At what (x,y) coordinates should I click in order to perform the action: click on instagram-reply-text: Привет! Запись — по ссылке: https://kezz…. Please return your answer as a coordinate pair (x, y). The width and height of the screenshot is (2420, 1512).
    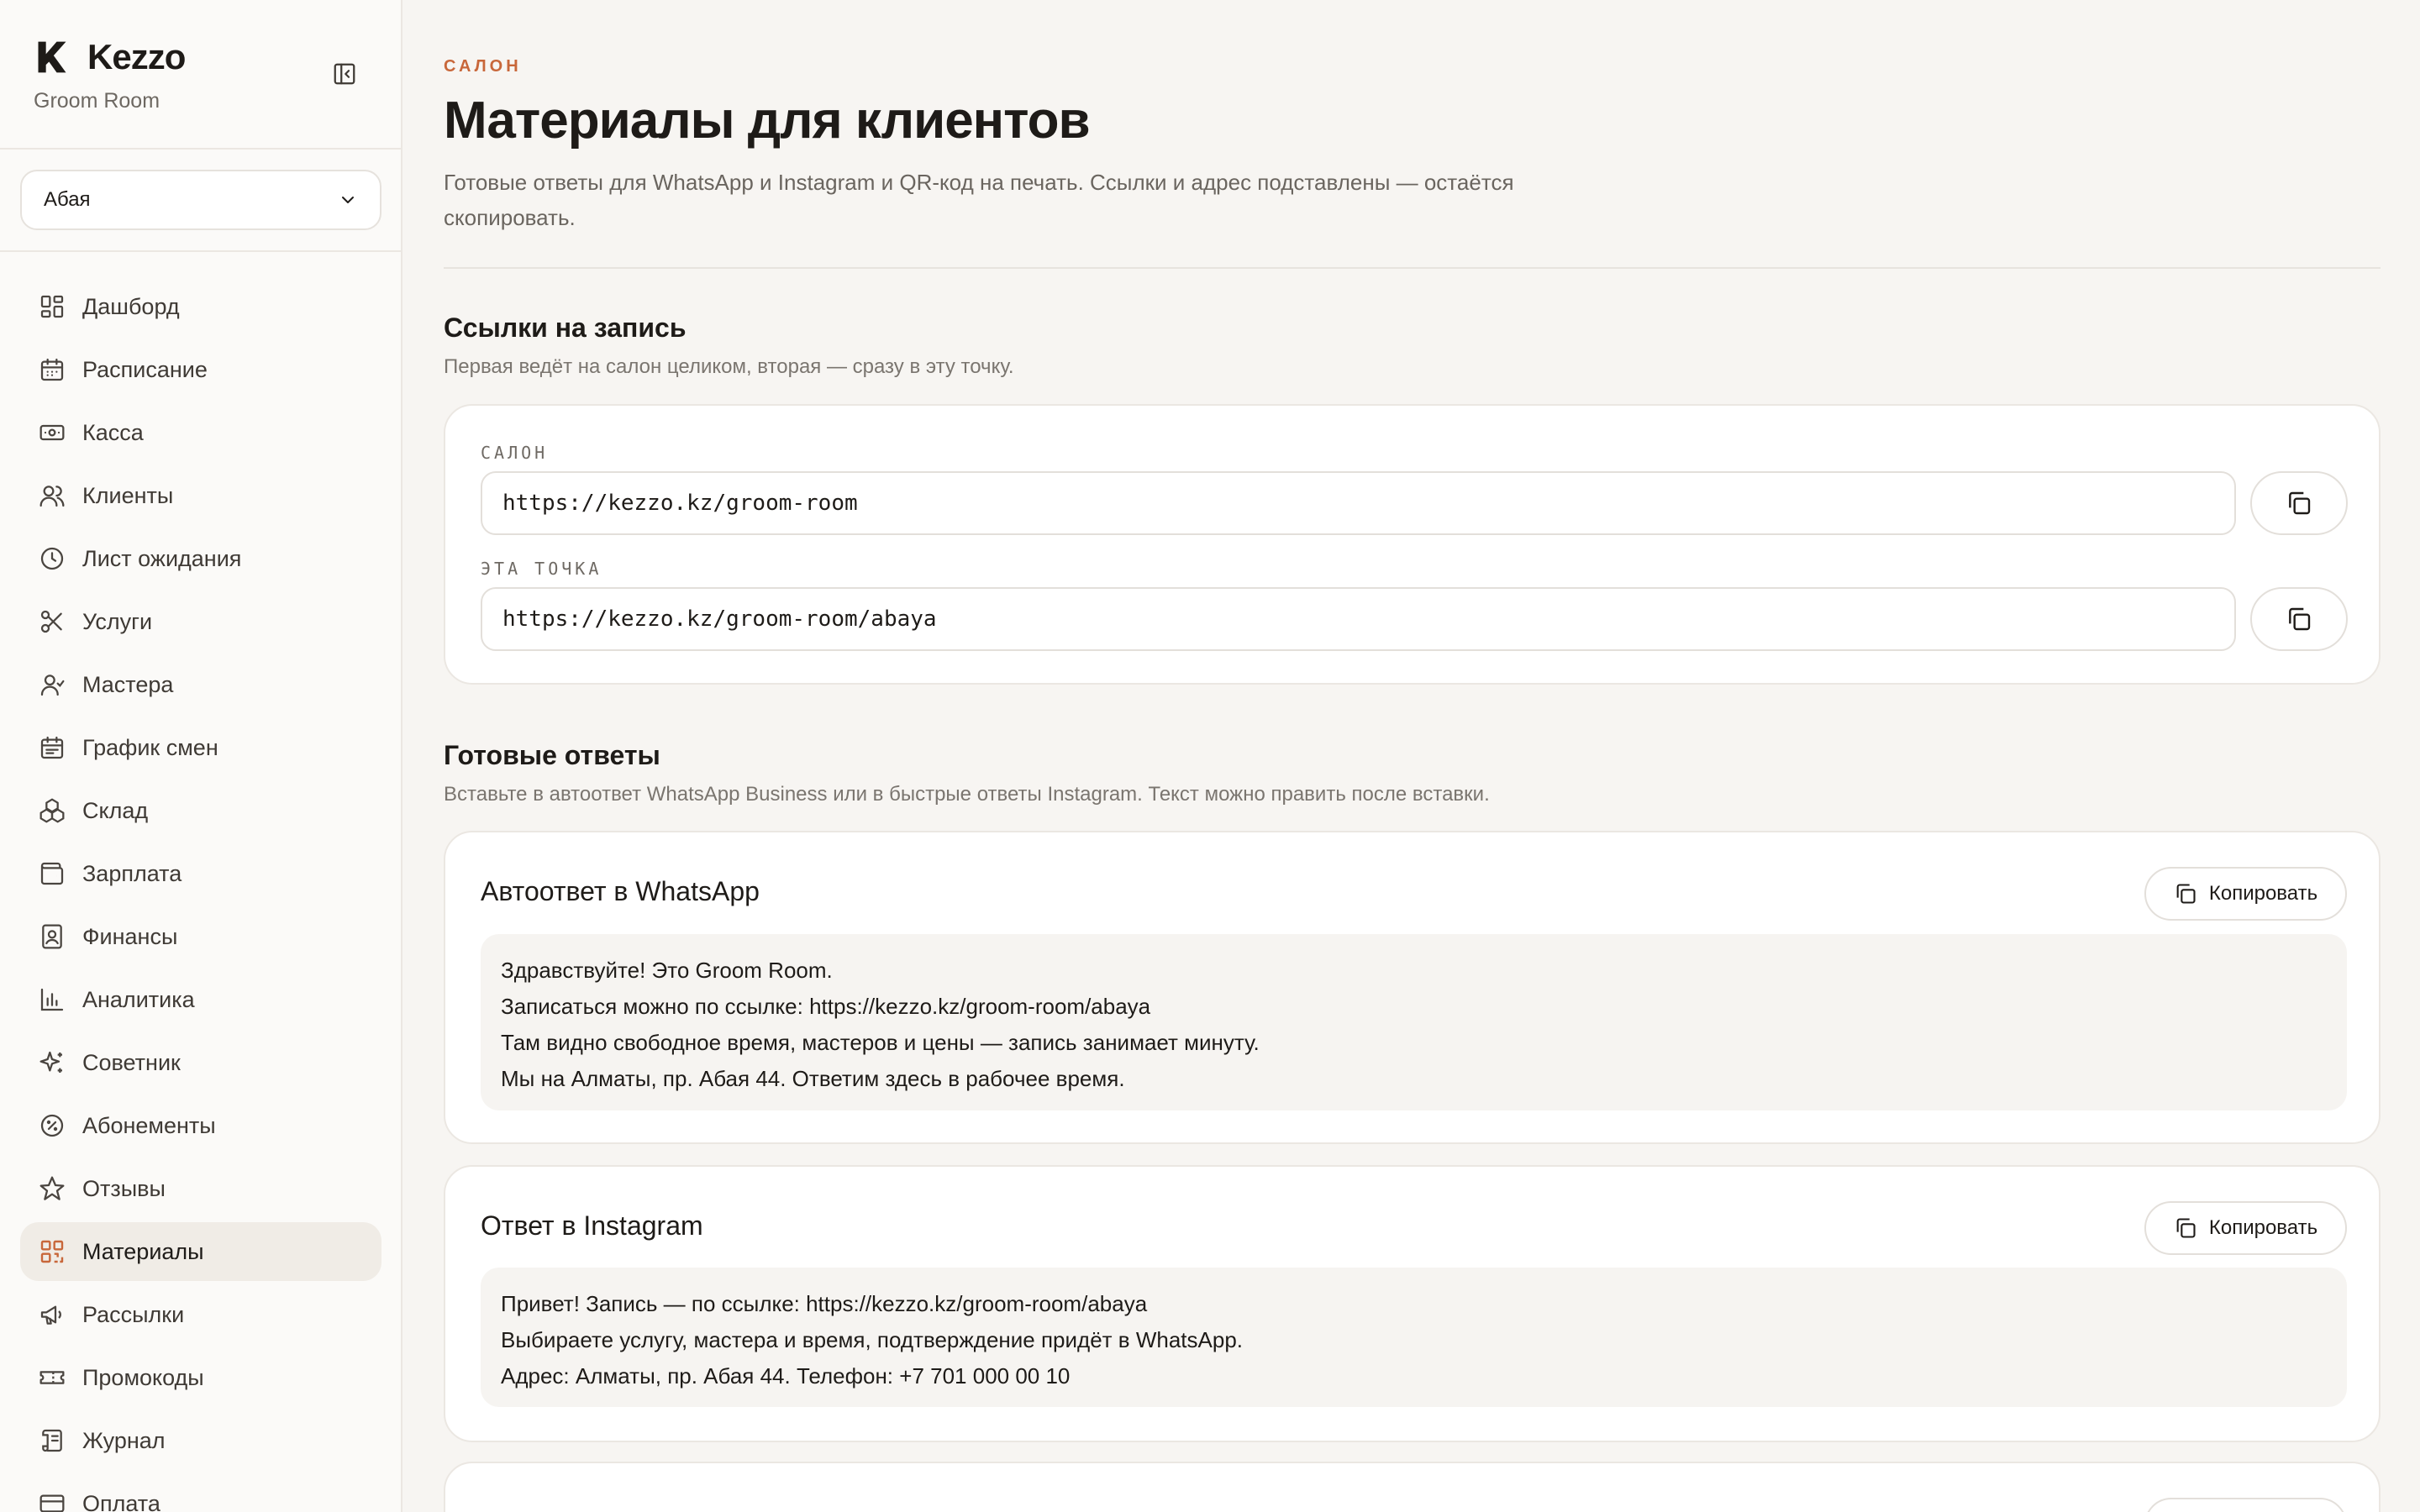
    Looking at the image, I should click on (1414, 1337).